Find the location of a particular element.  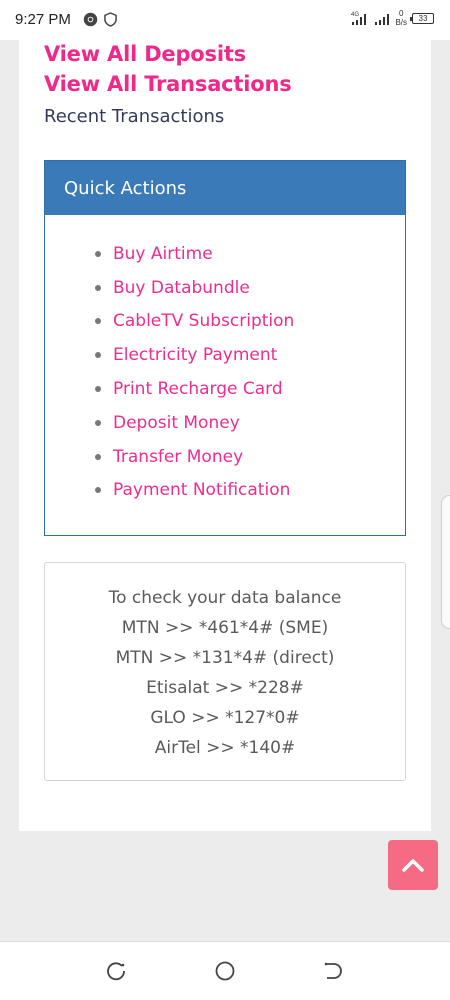

home-icon is located at coordinates (225, 971).